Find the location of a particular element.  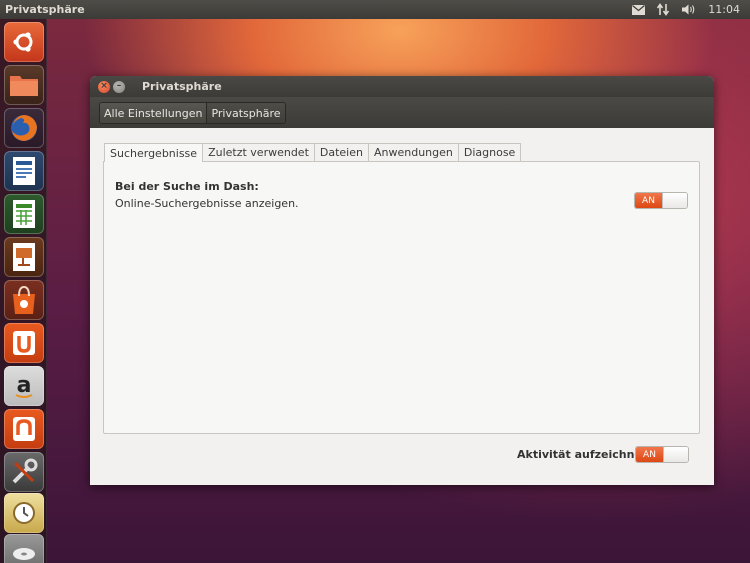

online-results-toggle: AN is located at coordinates (661, 200).